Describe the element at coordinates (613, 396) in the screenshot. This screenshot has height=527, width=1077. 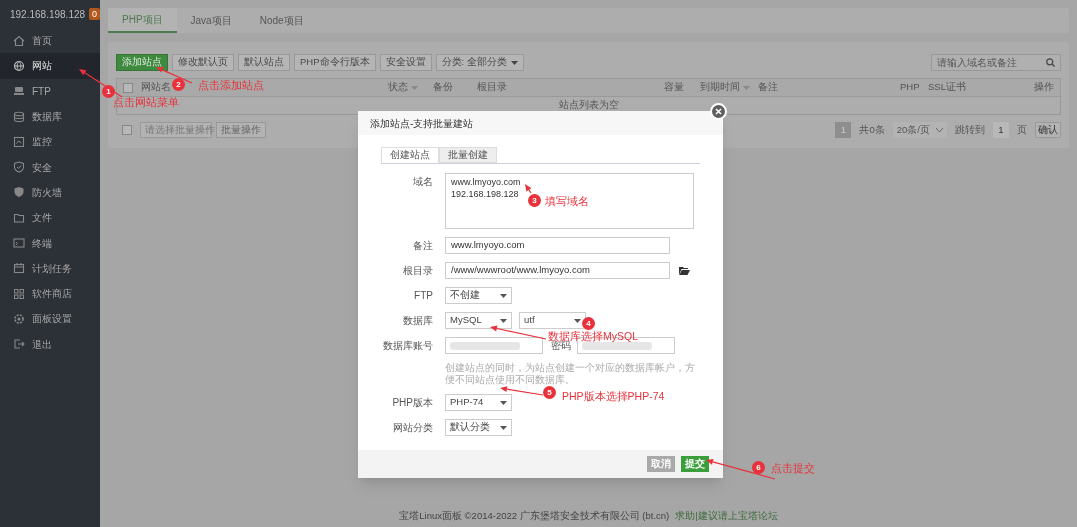
I see `annotation-label: PHP版本选择PHP-74` at that location.